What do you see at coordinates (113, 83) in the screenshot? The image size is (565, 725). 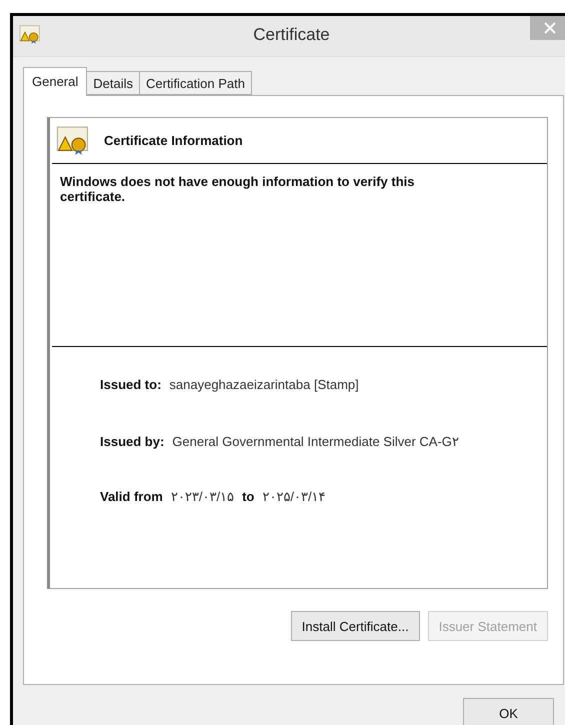 I see `tab: Details` at bounding box center [113, 83].